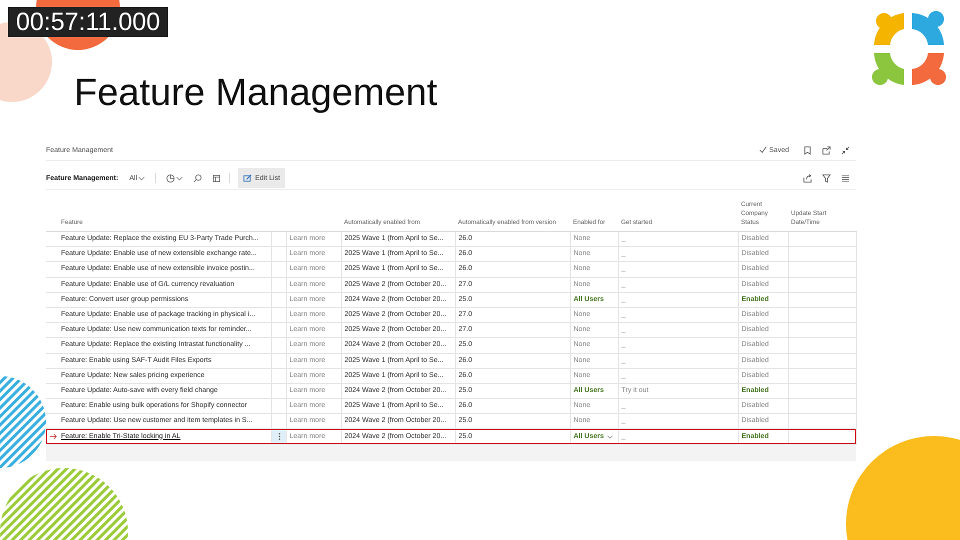  Describe the element at coordinates (53, 437) in the screenshot. I see `row-arrow-icon` at that location.